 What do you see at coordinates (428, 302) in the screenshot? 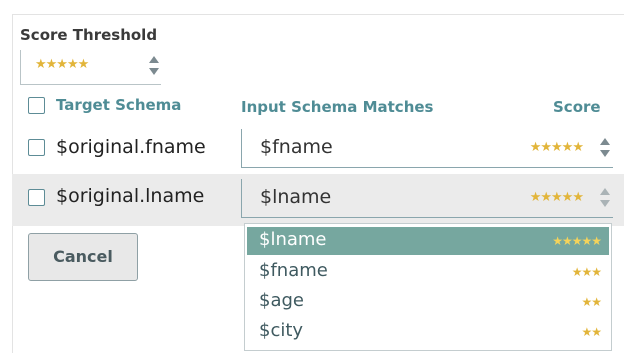
I see `dropdown-option-age: $age ★★` at bounding box center [428, 302].